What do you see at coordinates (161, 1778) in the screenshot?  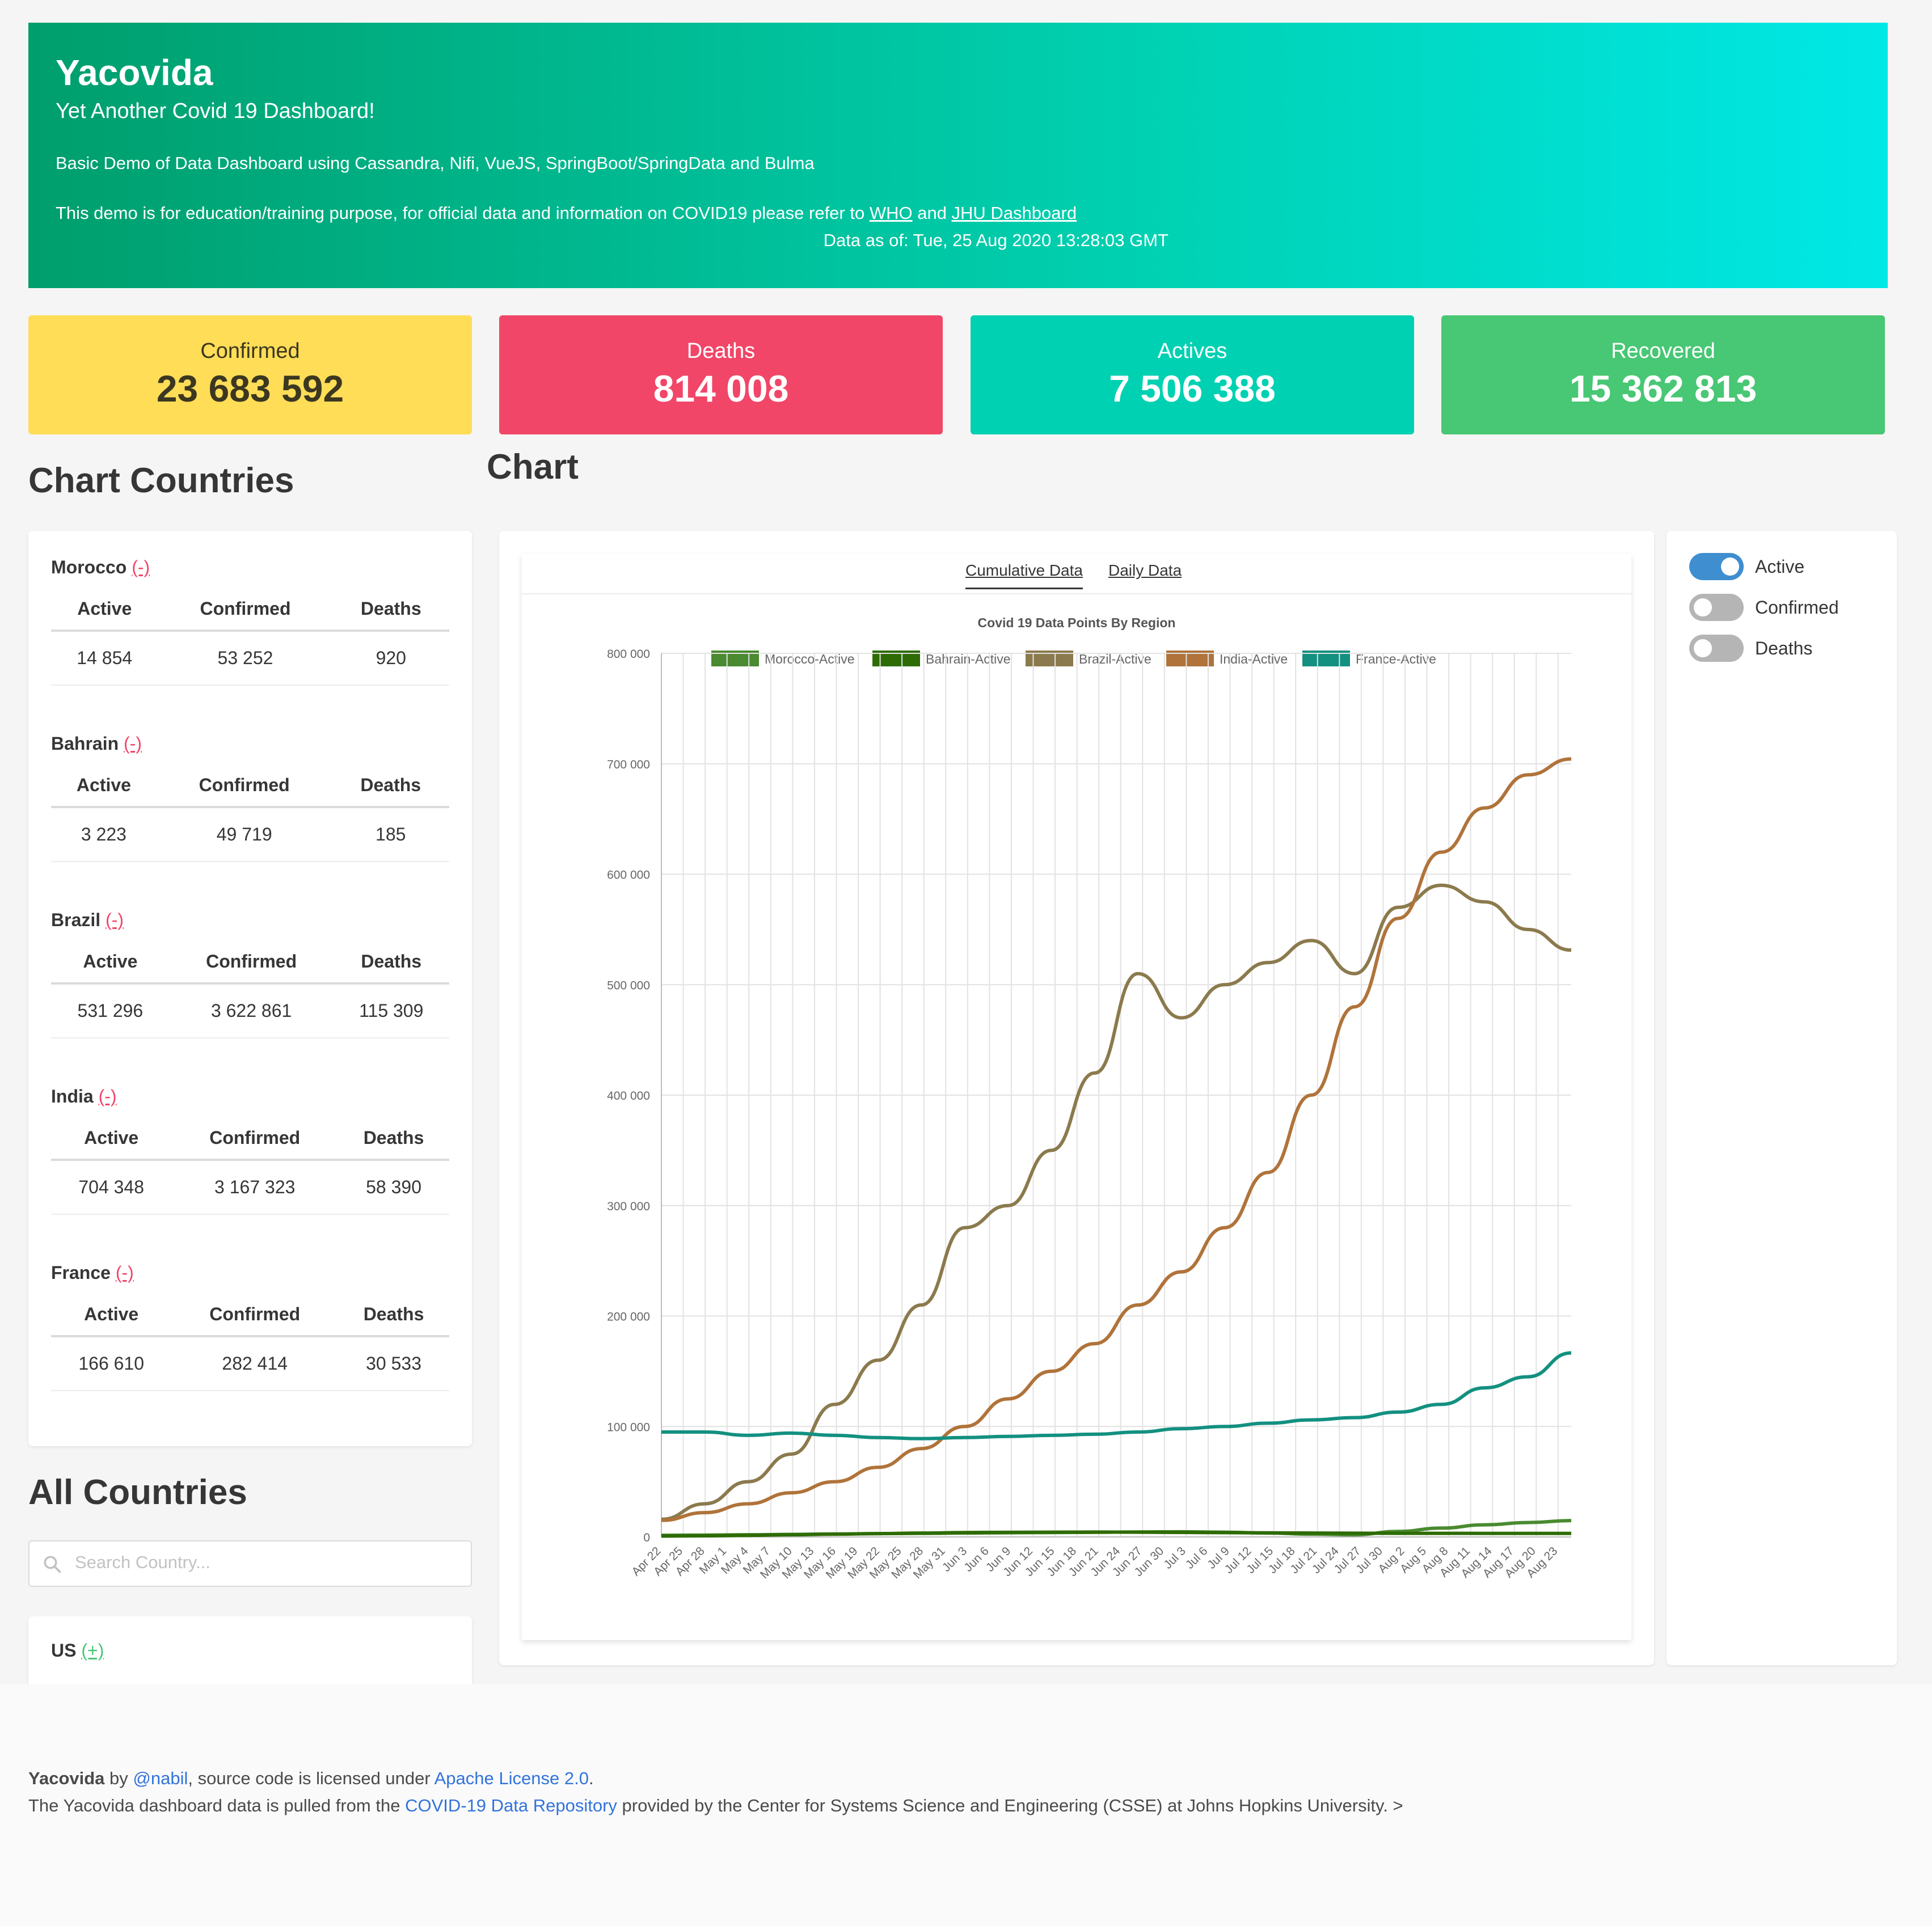 I see `author-link: @nabil` at bounding box center [161, 1778].